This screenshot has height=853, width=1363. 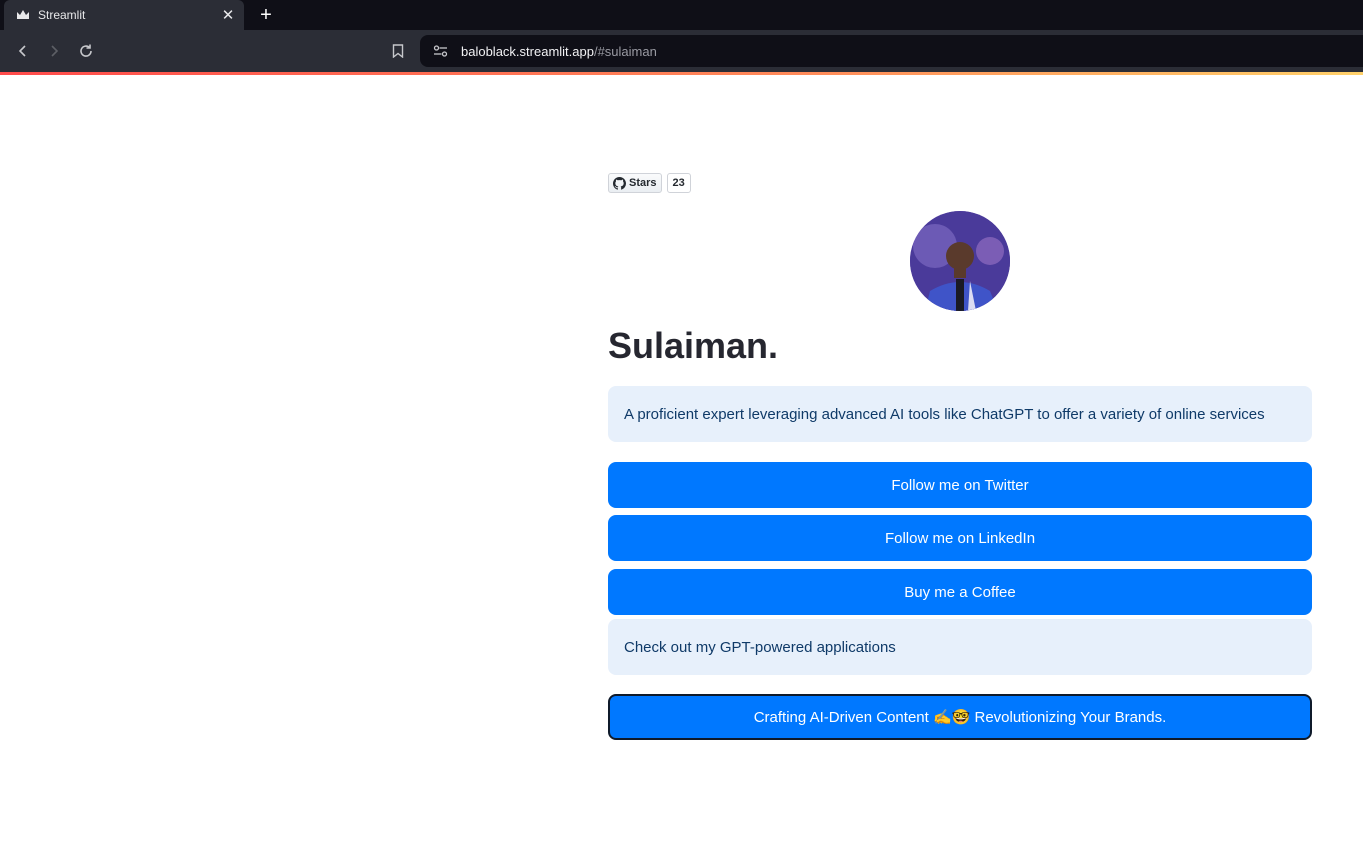 I want to click on url-host: baloblack.streamlit.app, so click(x=527, y=51).